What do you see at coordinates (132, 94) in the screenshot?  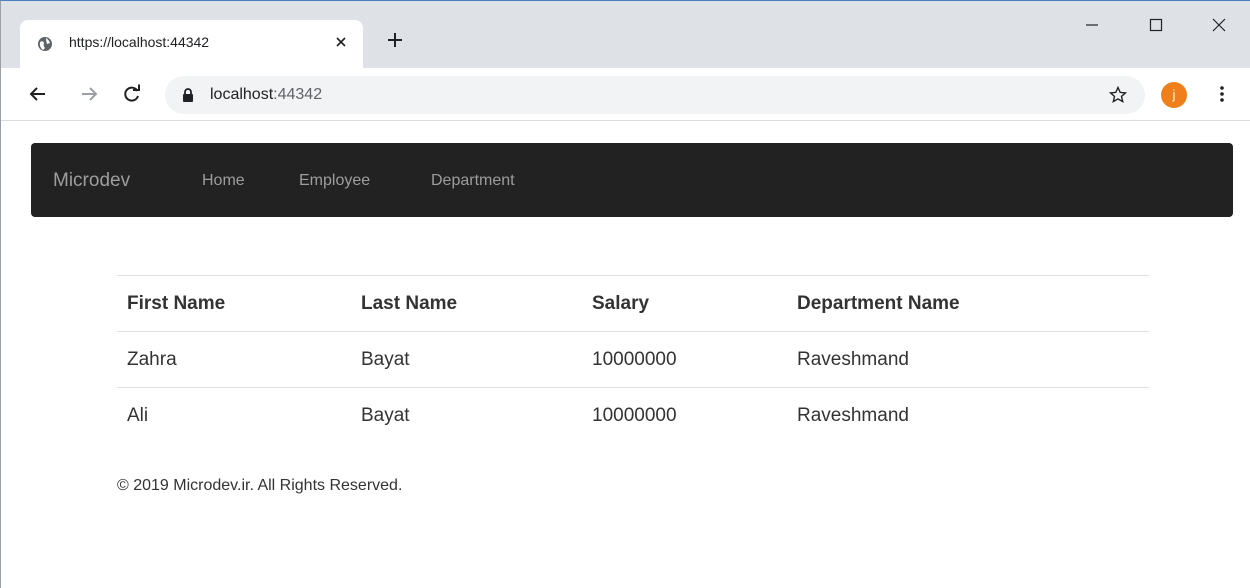 I see `reload-icon` at bounding box center [132, 94].